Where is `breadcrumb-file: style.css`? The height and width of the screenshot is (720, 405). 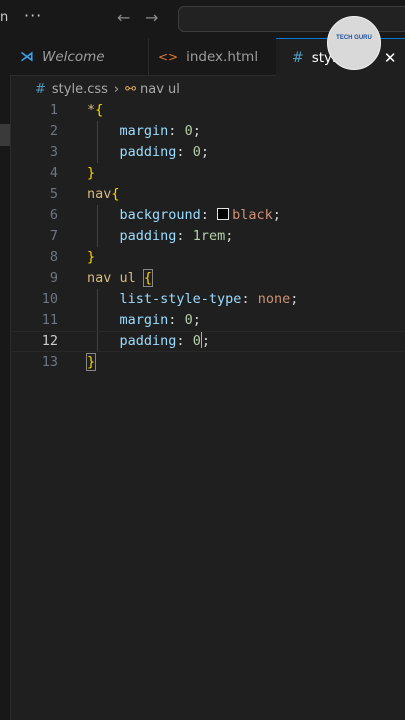 breadcrumb-file: style.css is located at coordinates (80, 89).